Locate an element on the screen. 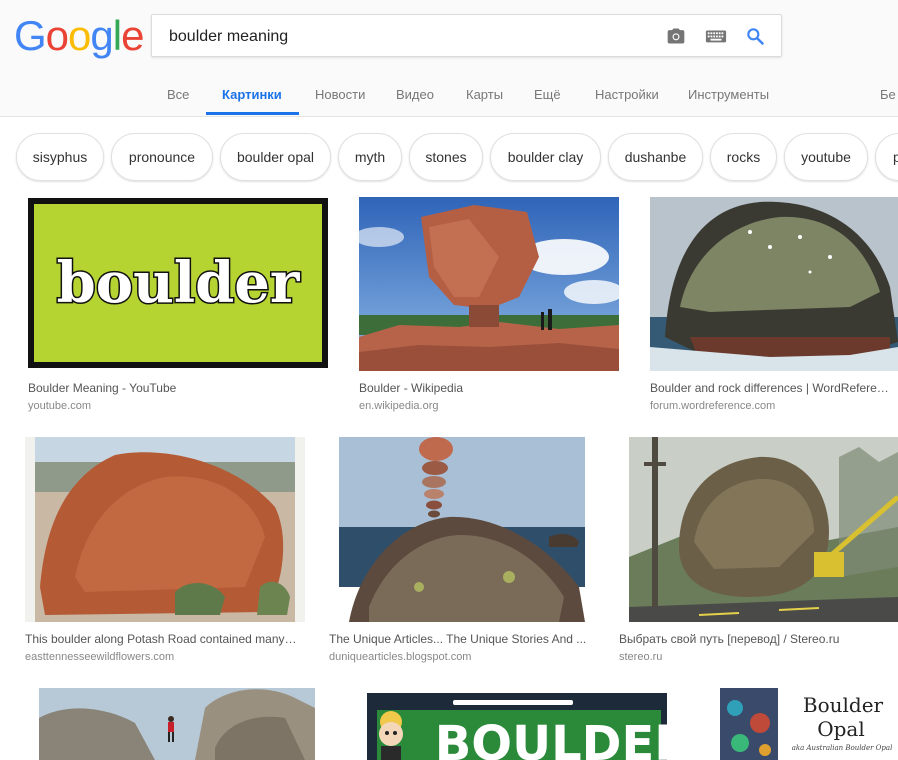 This screenshot has width=898, height=760. tab-images: Картинки is located at coordinates (252, 94).